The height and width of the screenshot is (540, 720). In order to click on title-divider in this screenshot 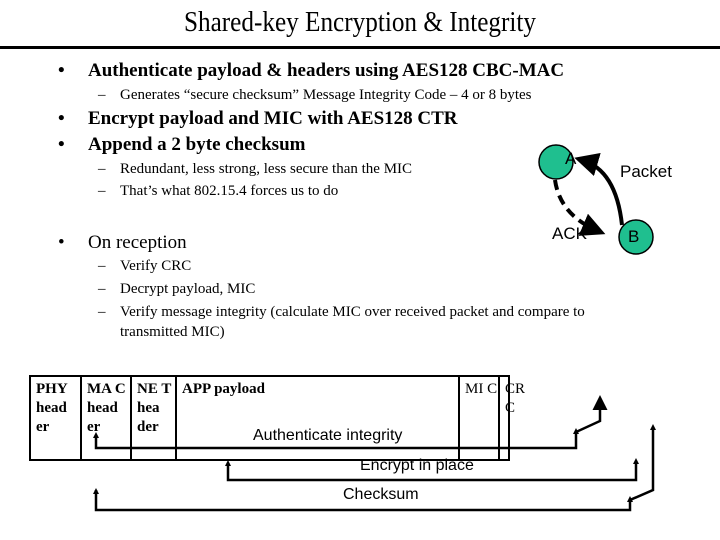, I will do `click(360, 47)`.